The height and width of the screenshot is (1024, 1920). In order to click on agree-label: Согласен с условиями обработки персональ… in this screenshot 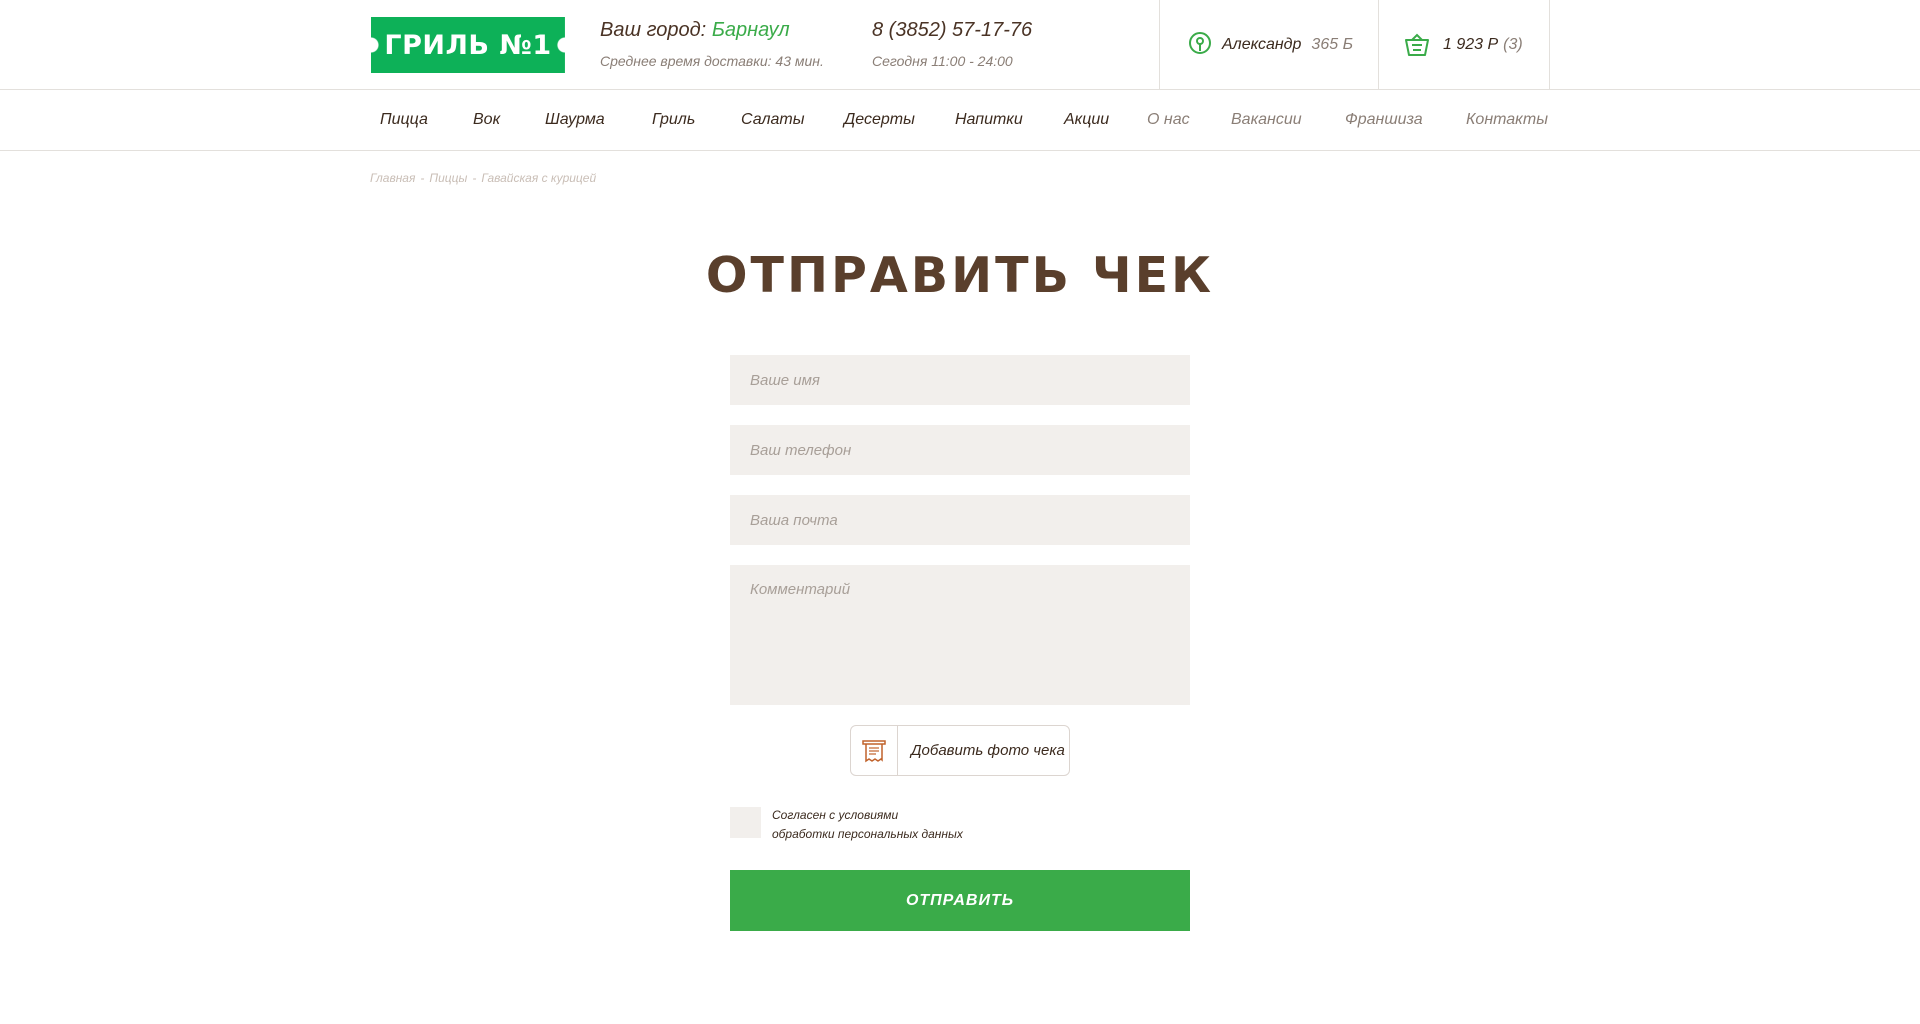, I will do `click(867, 825)`.